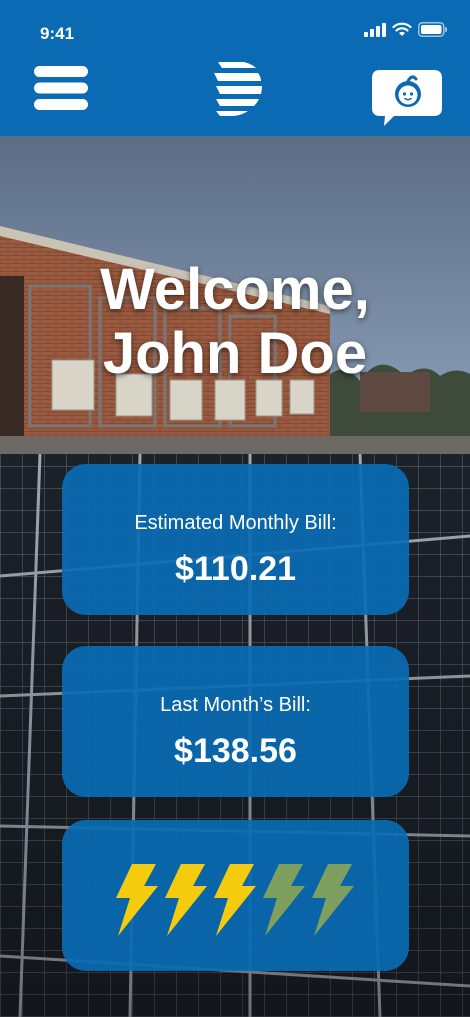 Image resolution: width=470 pixels, height=1017 pixels. What do you see at coordinates (237, 88) in the screenshot?
I see `striped-sphere-logo` at bounding box center [237, 88].